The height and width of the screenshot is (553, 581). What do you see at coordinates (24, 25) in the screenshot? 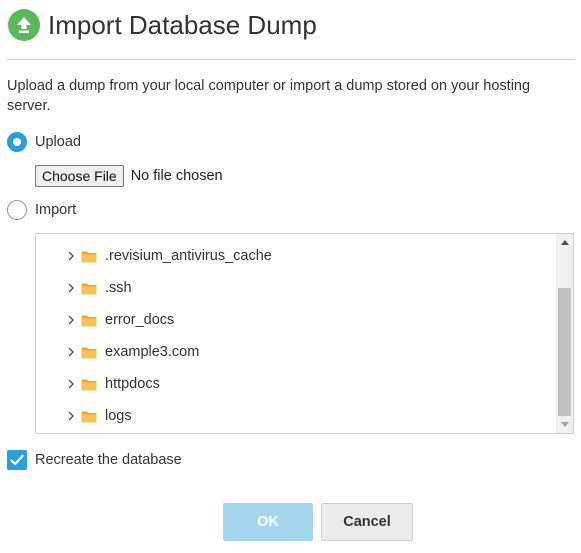
I see `upload-arrow-icon` at bounding box center [24, 25].